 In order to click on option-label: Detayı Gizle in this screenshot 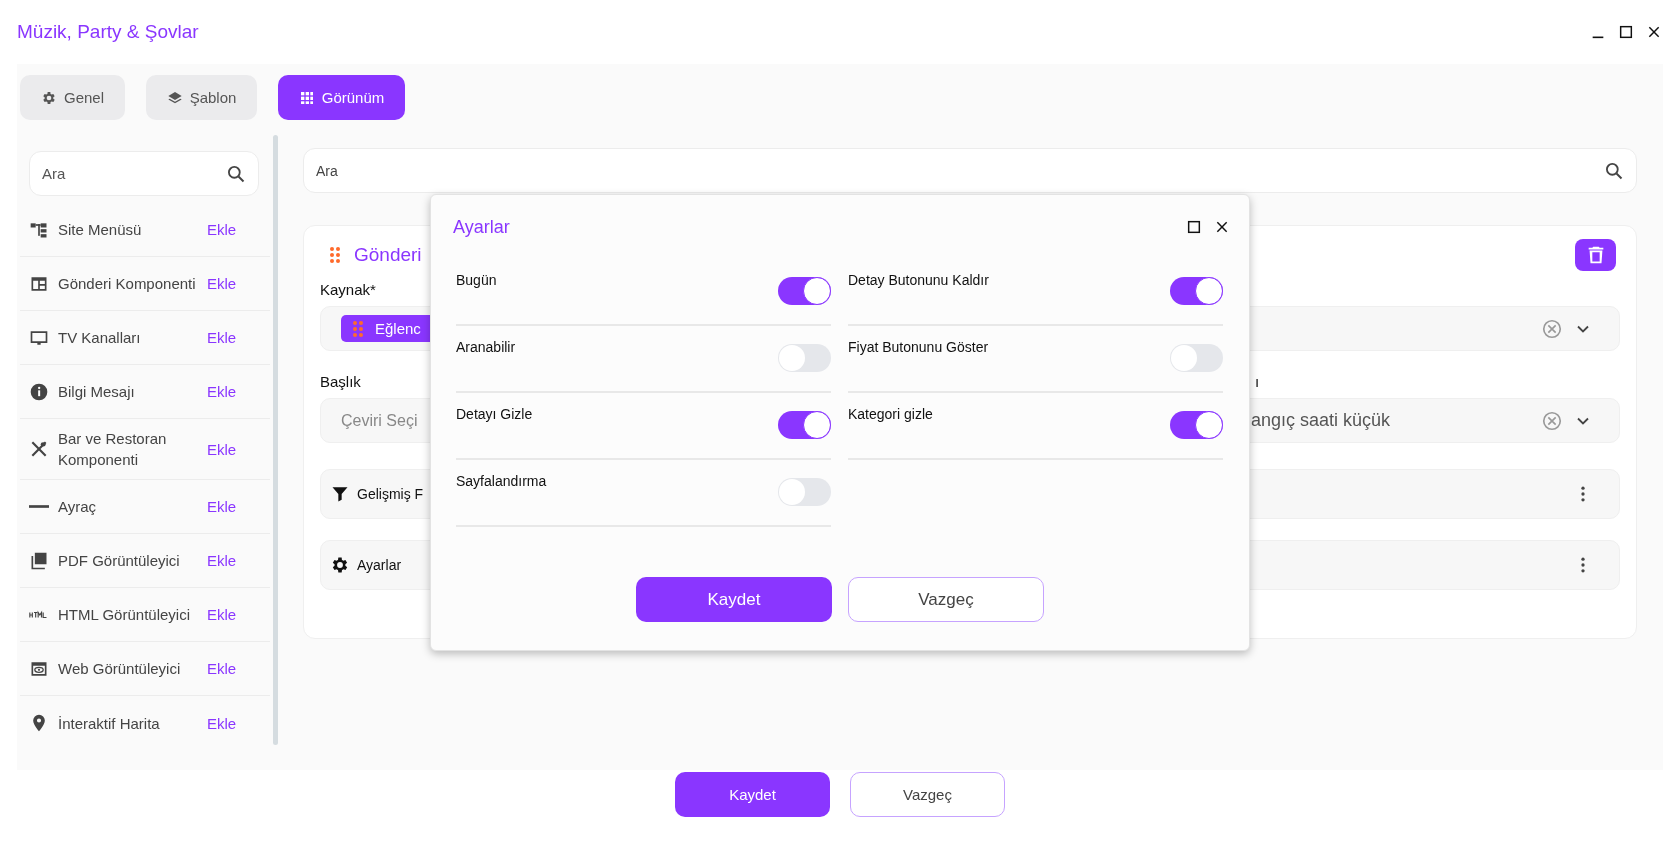, I will do `click(494, 414)`.